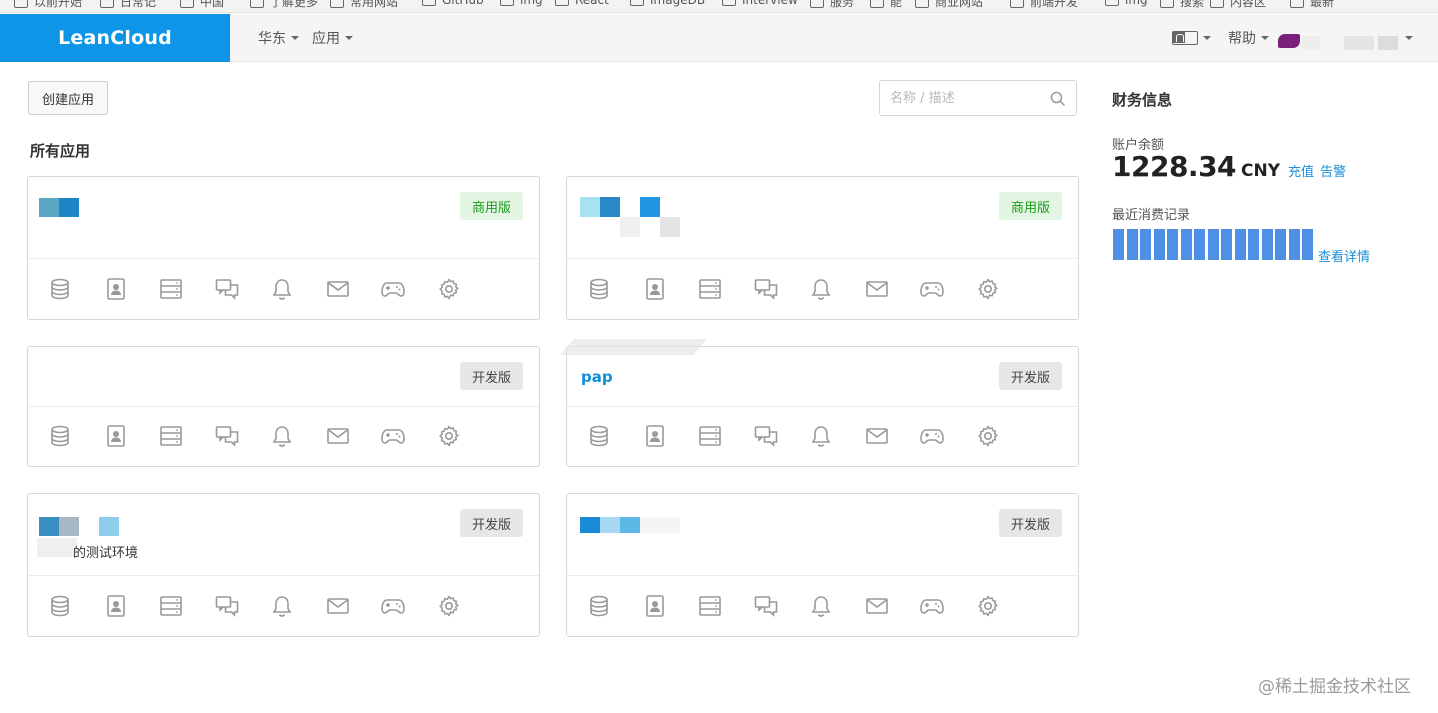 The image size is (1438, 713). Describe the element at coordinates (284, 4) in the screenshot. I see `bookmark-item: 了解更多` at that location.